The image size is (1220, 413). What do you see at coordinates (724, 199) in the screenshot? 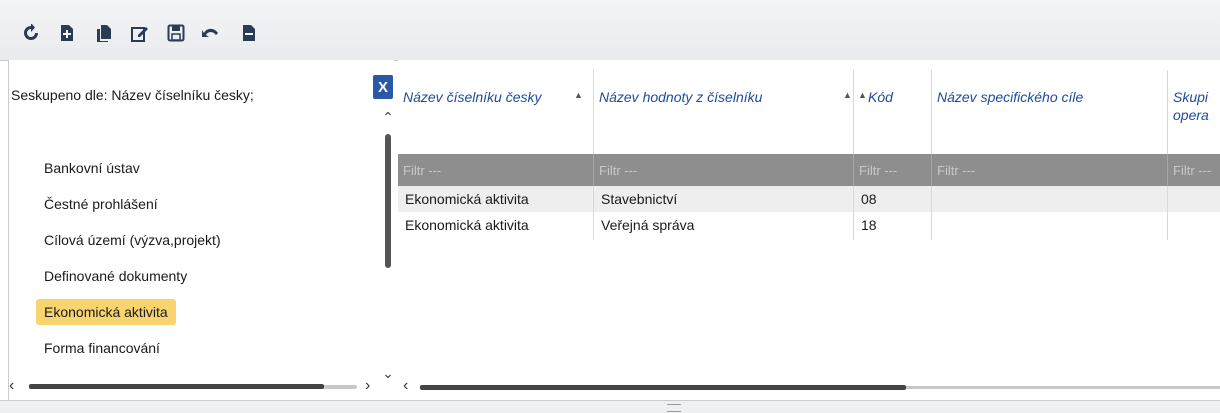
I see `table-cell: Stavebnictví` at bounding box center [724, 199].